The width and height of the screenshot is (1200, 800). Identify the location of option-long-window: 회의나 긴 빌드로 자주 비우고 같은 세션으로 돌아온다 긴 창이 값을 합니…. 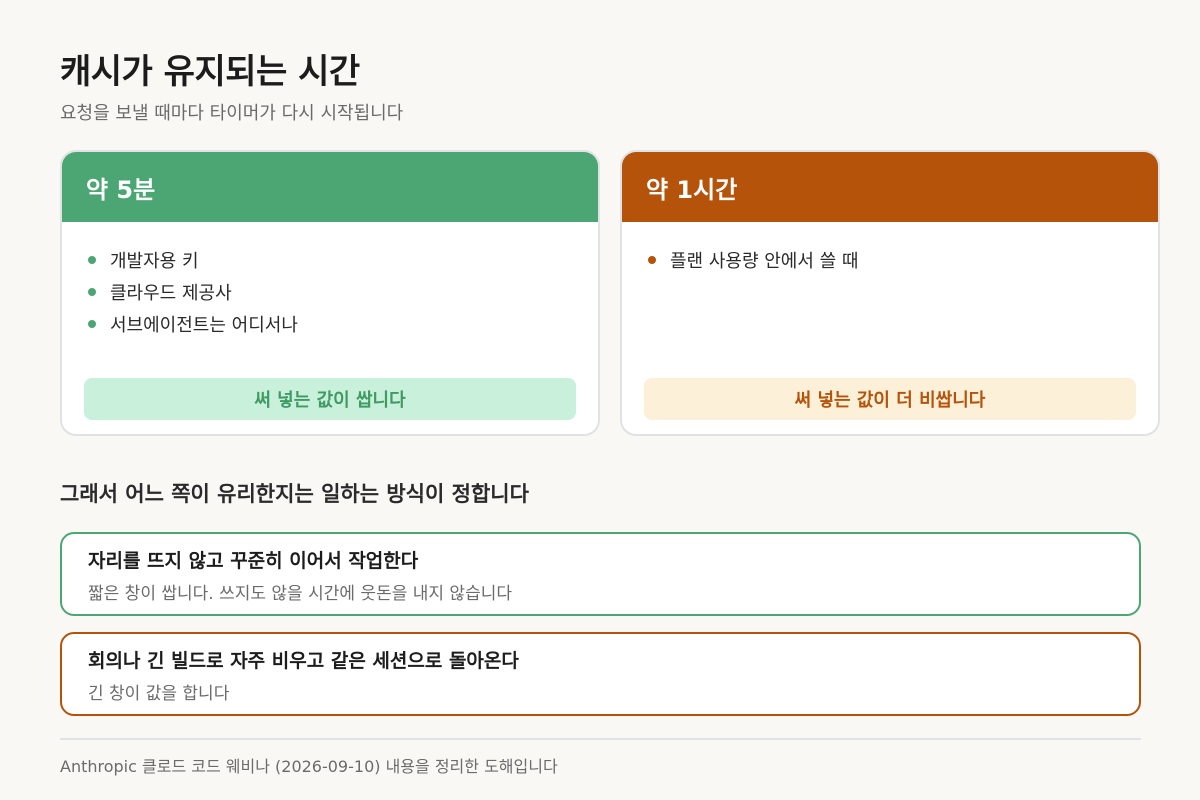
(600, 674).